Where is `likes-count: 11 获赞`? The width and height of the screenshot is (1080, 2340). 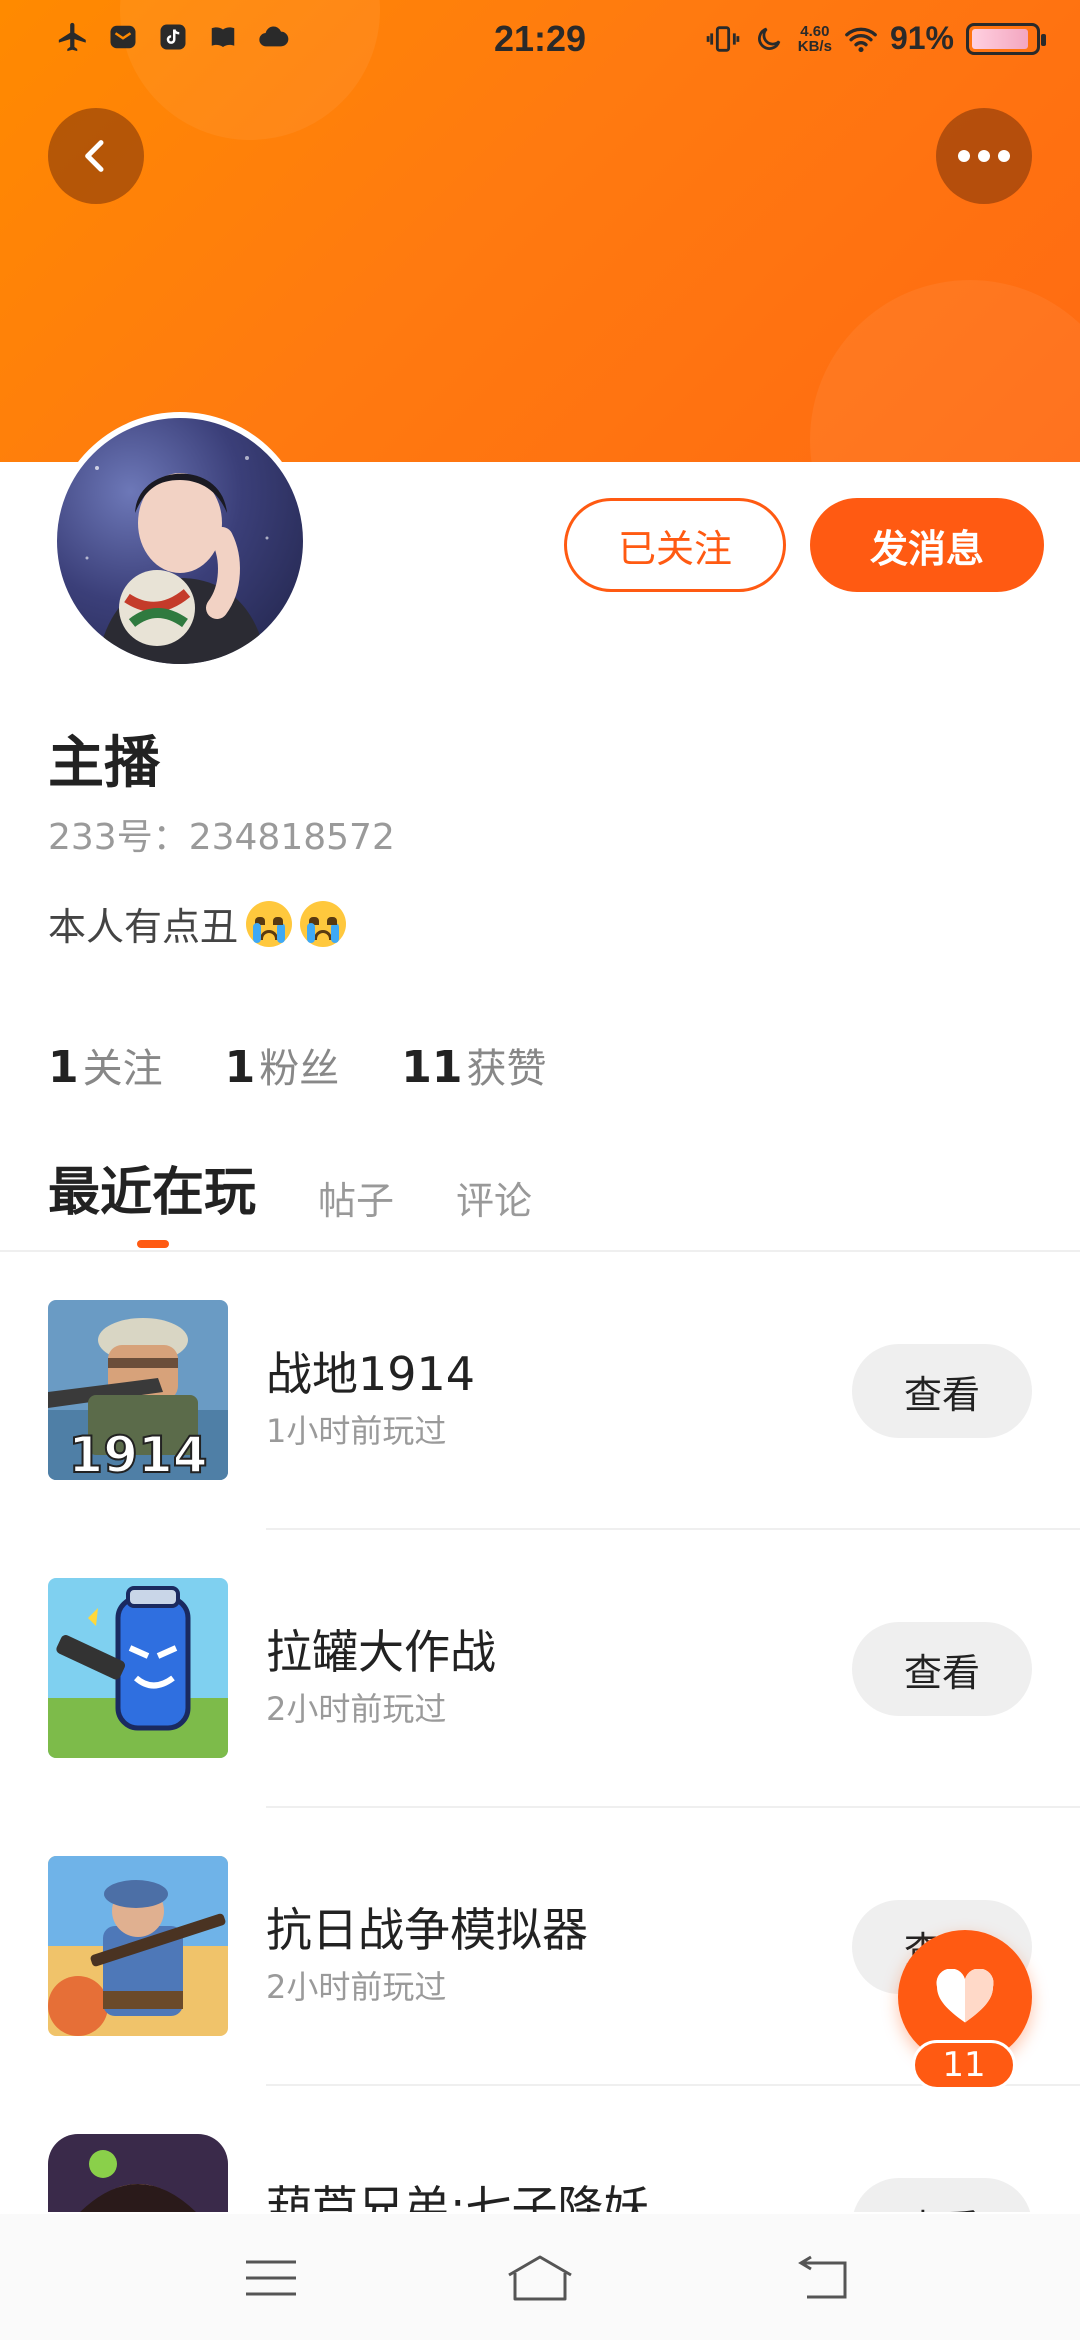 likes-count: 11 获赞 is located at coordinates (473, 1065).